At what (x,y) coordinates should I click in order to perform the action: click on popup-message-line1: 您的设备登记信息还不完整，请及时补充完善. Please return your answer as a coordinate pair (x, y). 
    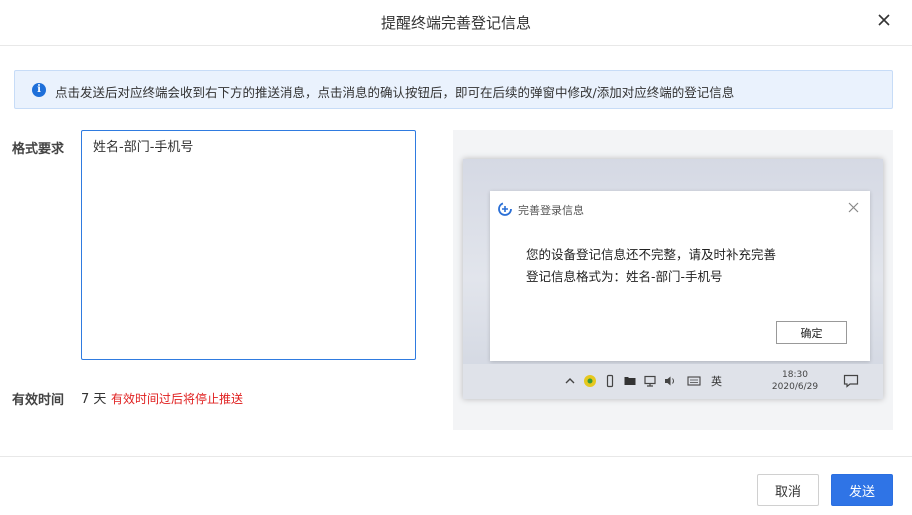
    Looking at the image, I should click on (651, 254).